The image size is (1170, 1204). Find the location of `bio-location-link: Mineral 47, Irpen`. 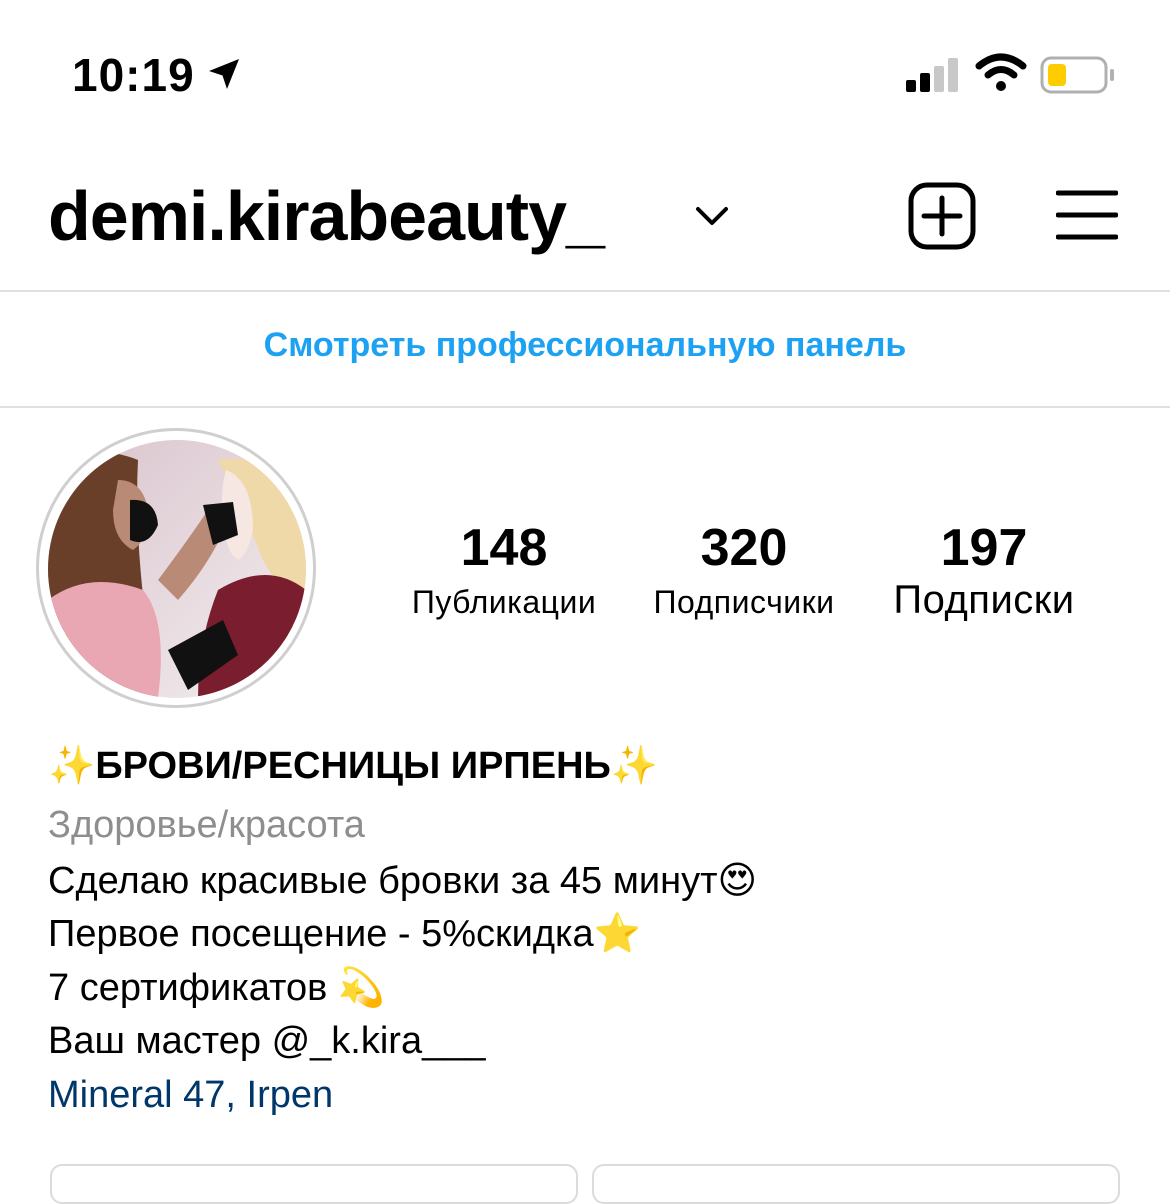

bio-location-link: Mineral 47, Irpen is located at coordinates (190, 1095).